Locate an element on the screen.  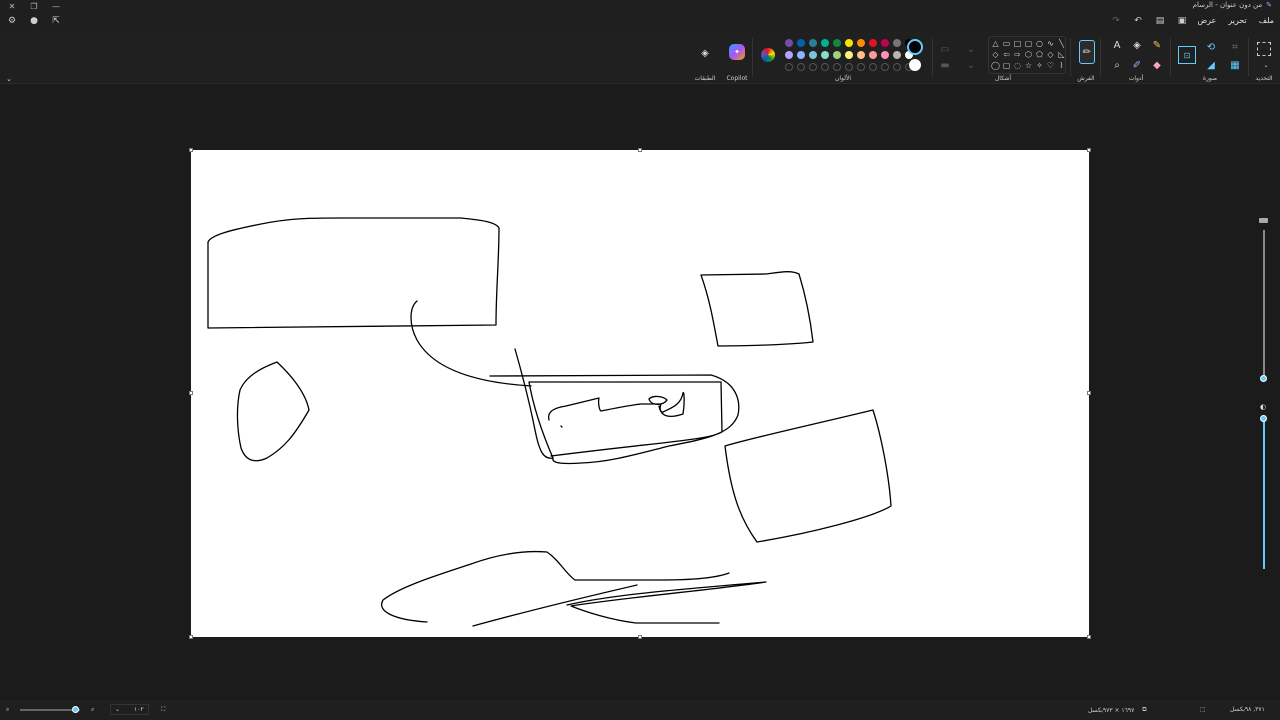
zoom-slider-knob is located at coordinates (75, 709).